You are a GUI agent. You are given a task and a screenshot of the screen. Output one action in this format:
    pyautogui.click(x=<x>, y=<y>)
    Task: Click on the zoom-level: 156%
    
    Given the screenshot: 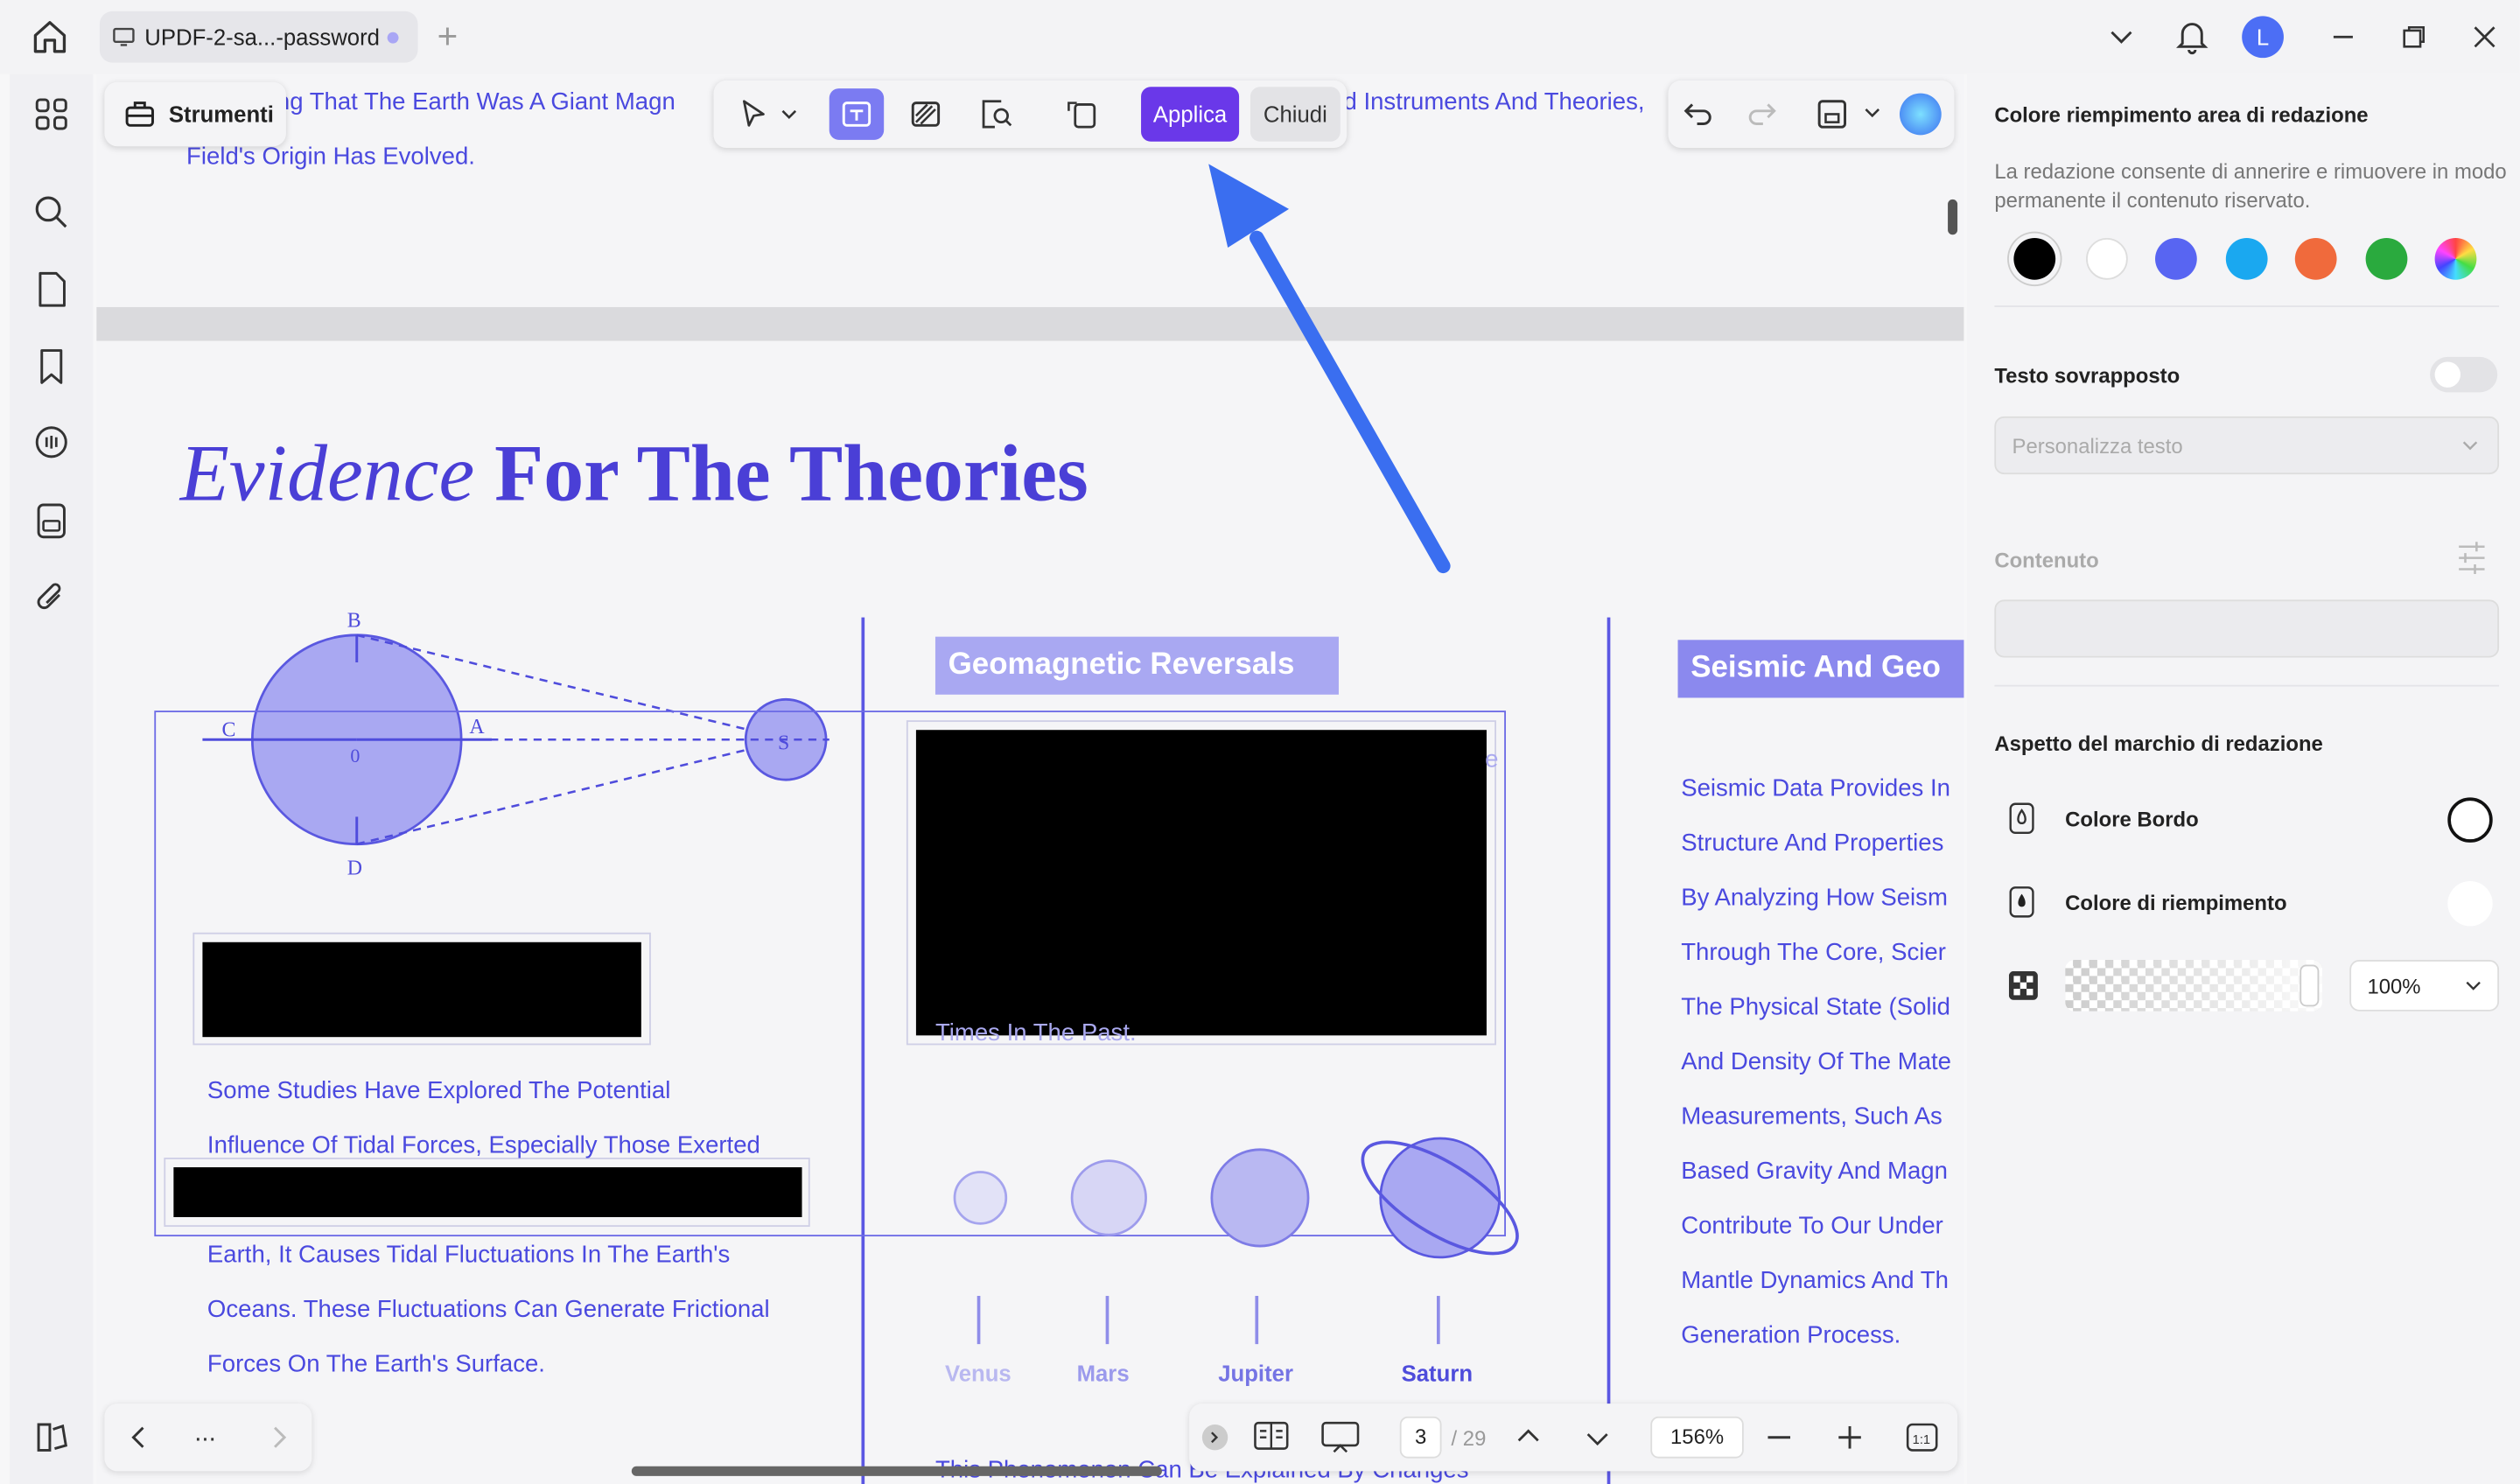 What is the action you would take?
    pyautogui.click(x=1697, y=1437)
    